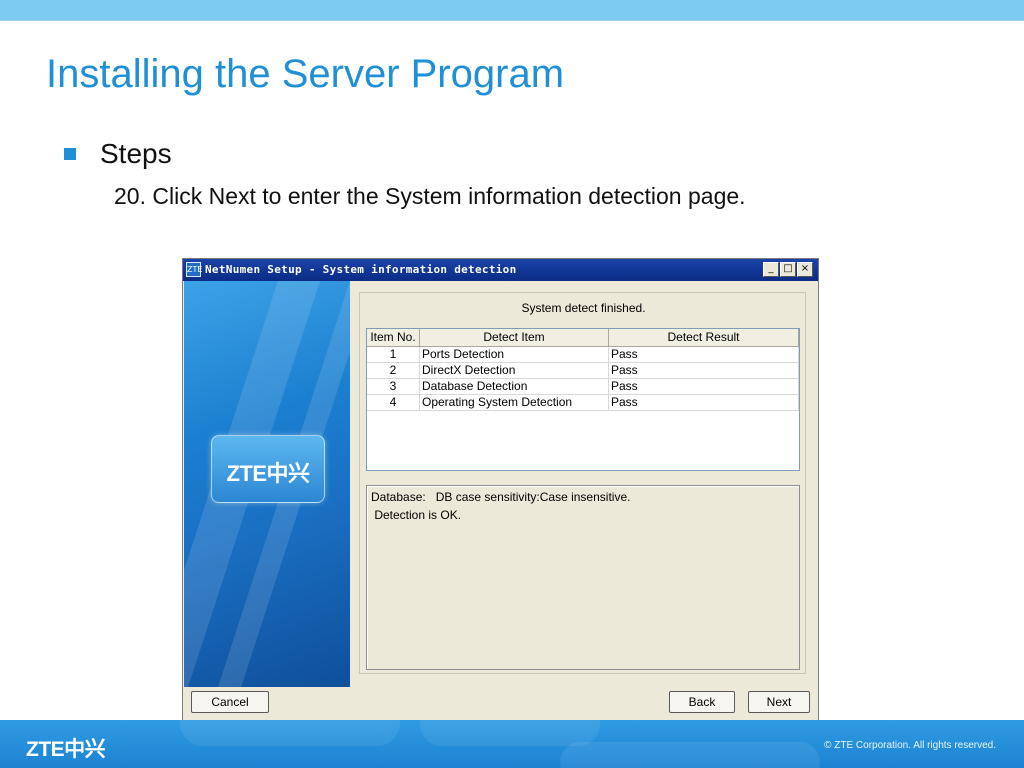 This screenshot has width=1024, height=768. What do you see at coordinates (512, 10) in the screenshot?
I see `top-decor-band` at bounding box center [512, 10].